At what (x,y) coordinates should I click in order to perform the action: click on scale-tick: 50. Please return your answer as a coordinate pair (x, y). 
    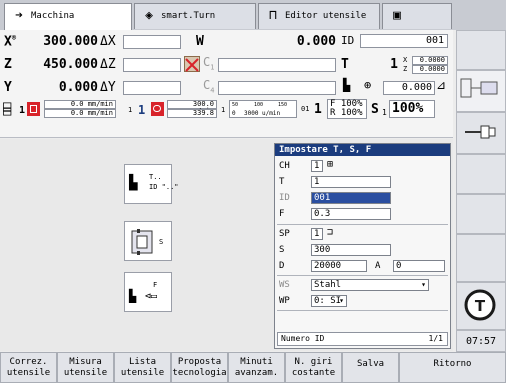
    Looking at the image, I should click on (235, 105).